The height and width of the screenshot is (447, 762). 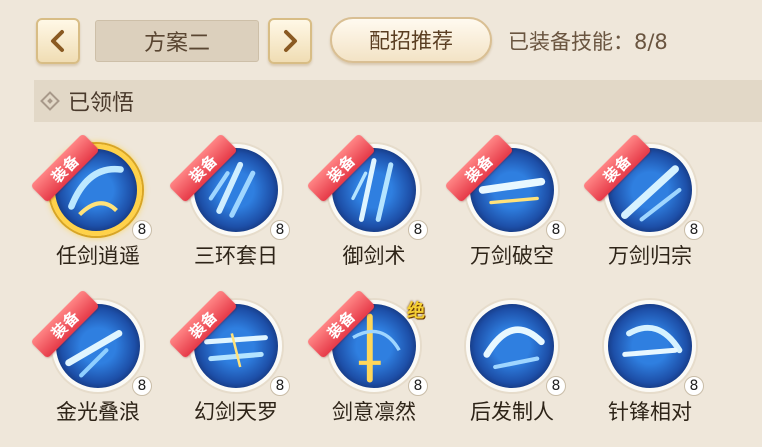 I want to click on chevron-left-icon, so click(x=57, y=41).